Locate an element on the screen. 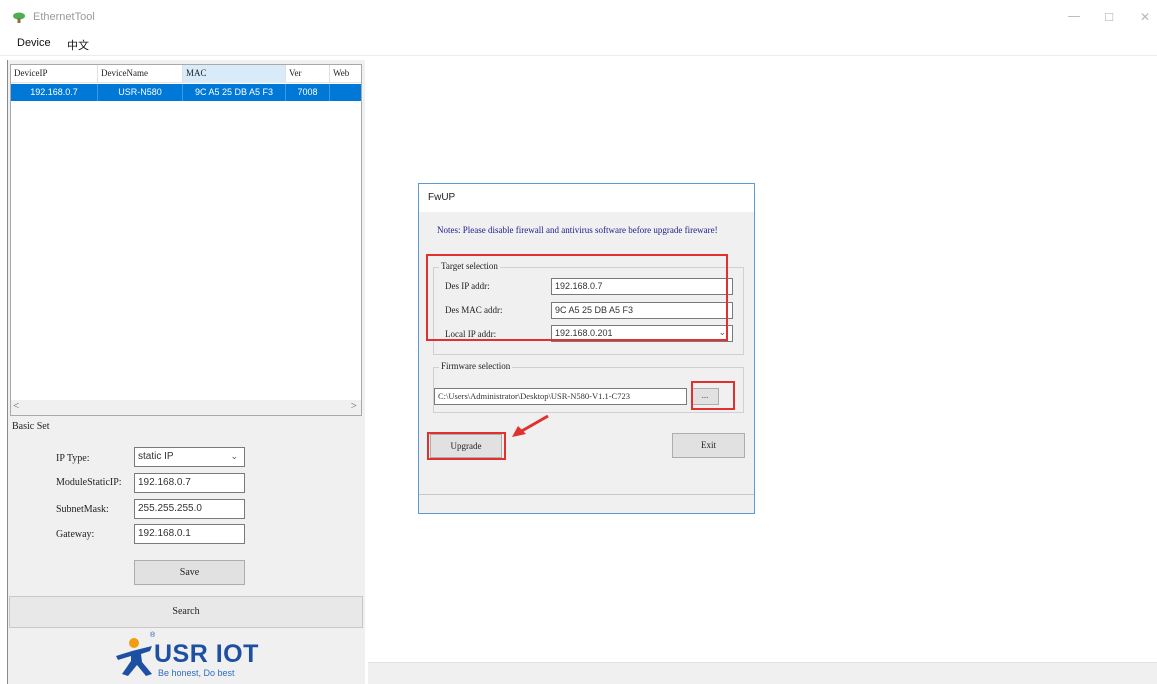 The height and width of the screenshot is (684, 1157). maximize-button: ☐ is located at coordinates (1109, 17).